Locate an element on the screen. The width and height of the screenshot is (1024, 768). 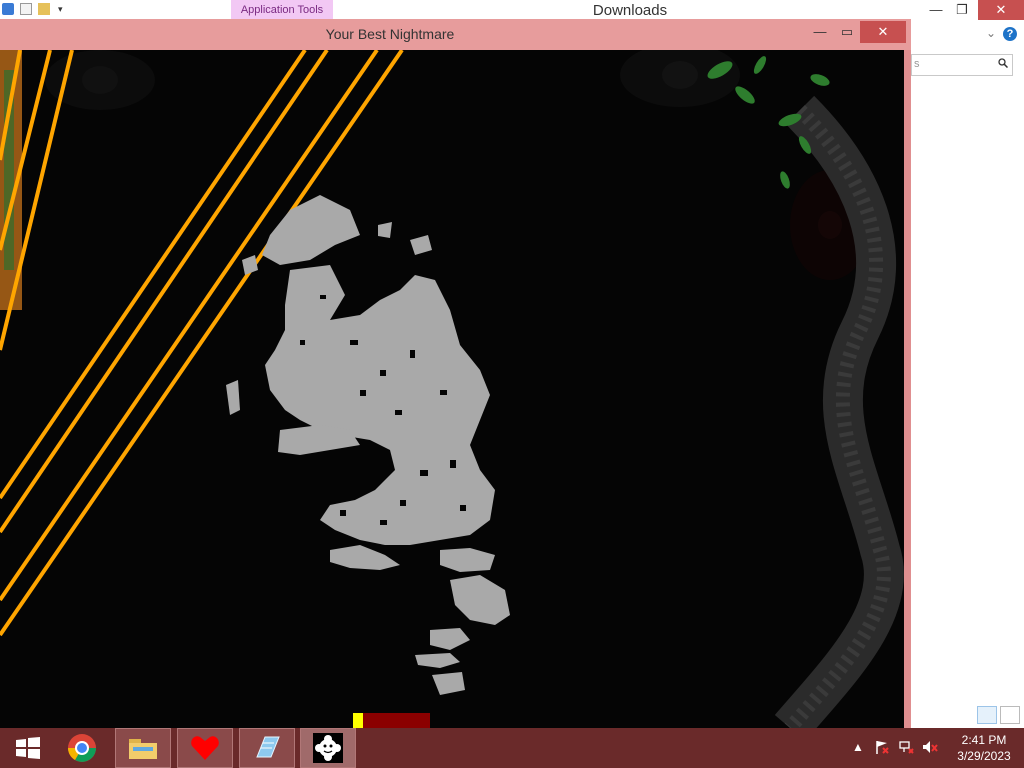
start-button is located at coordinates (28, 748).